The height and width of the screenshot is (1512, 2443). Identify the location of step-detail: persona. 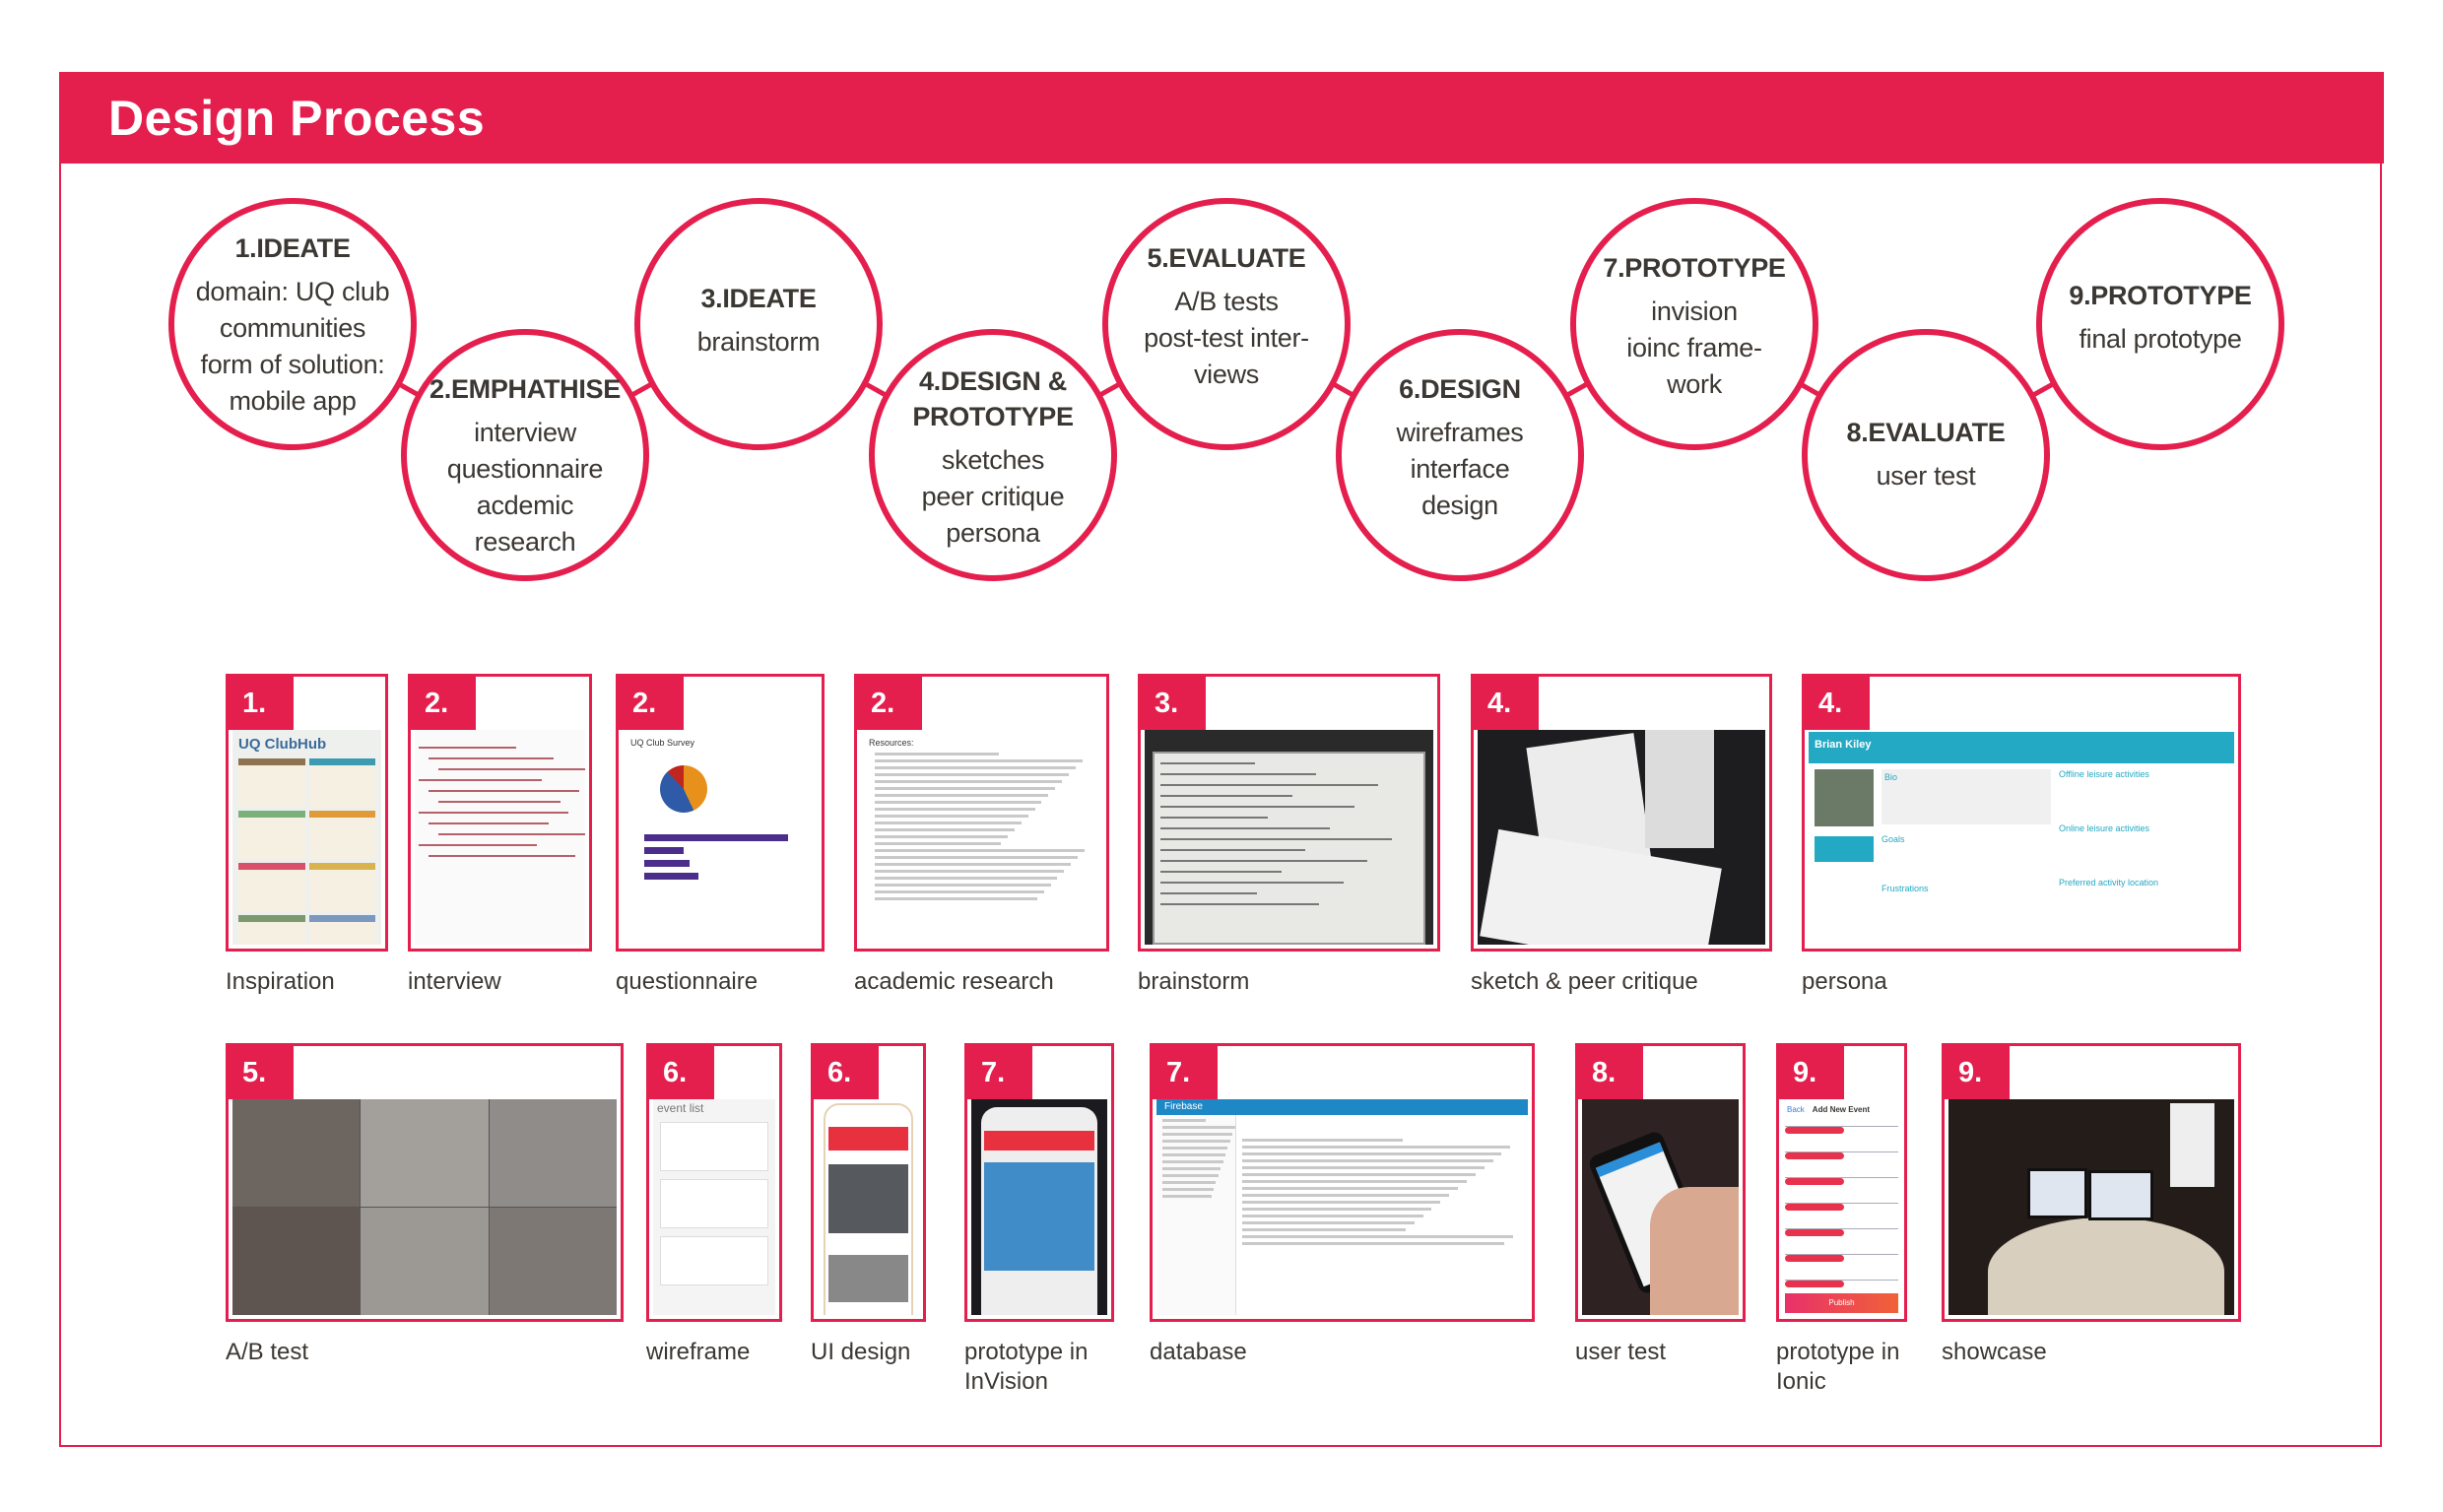
(993, 533).